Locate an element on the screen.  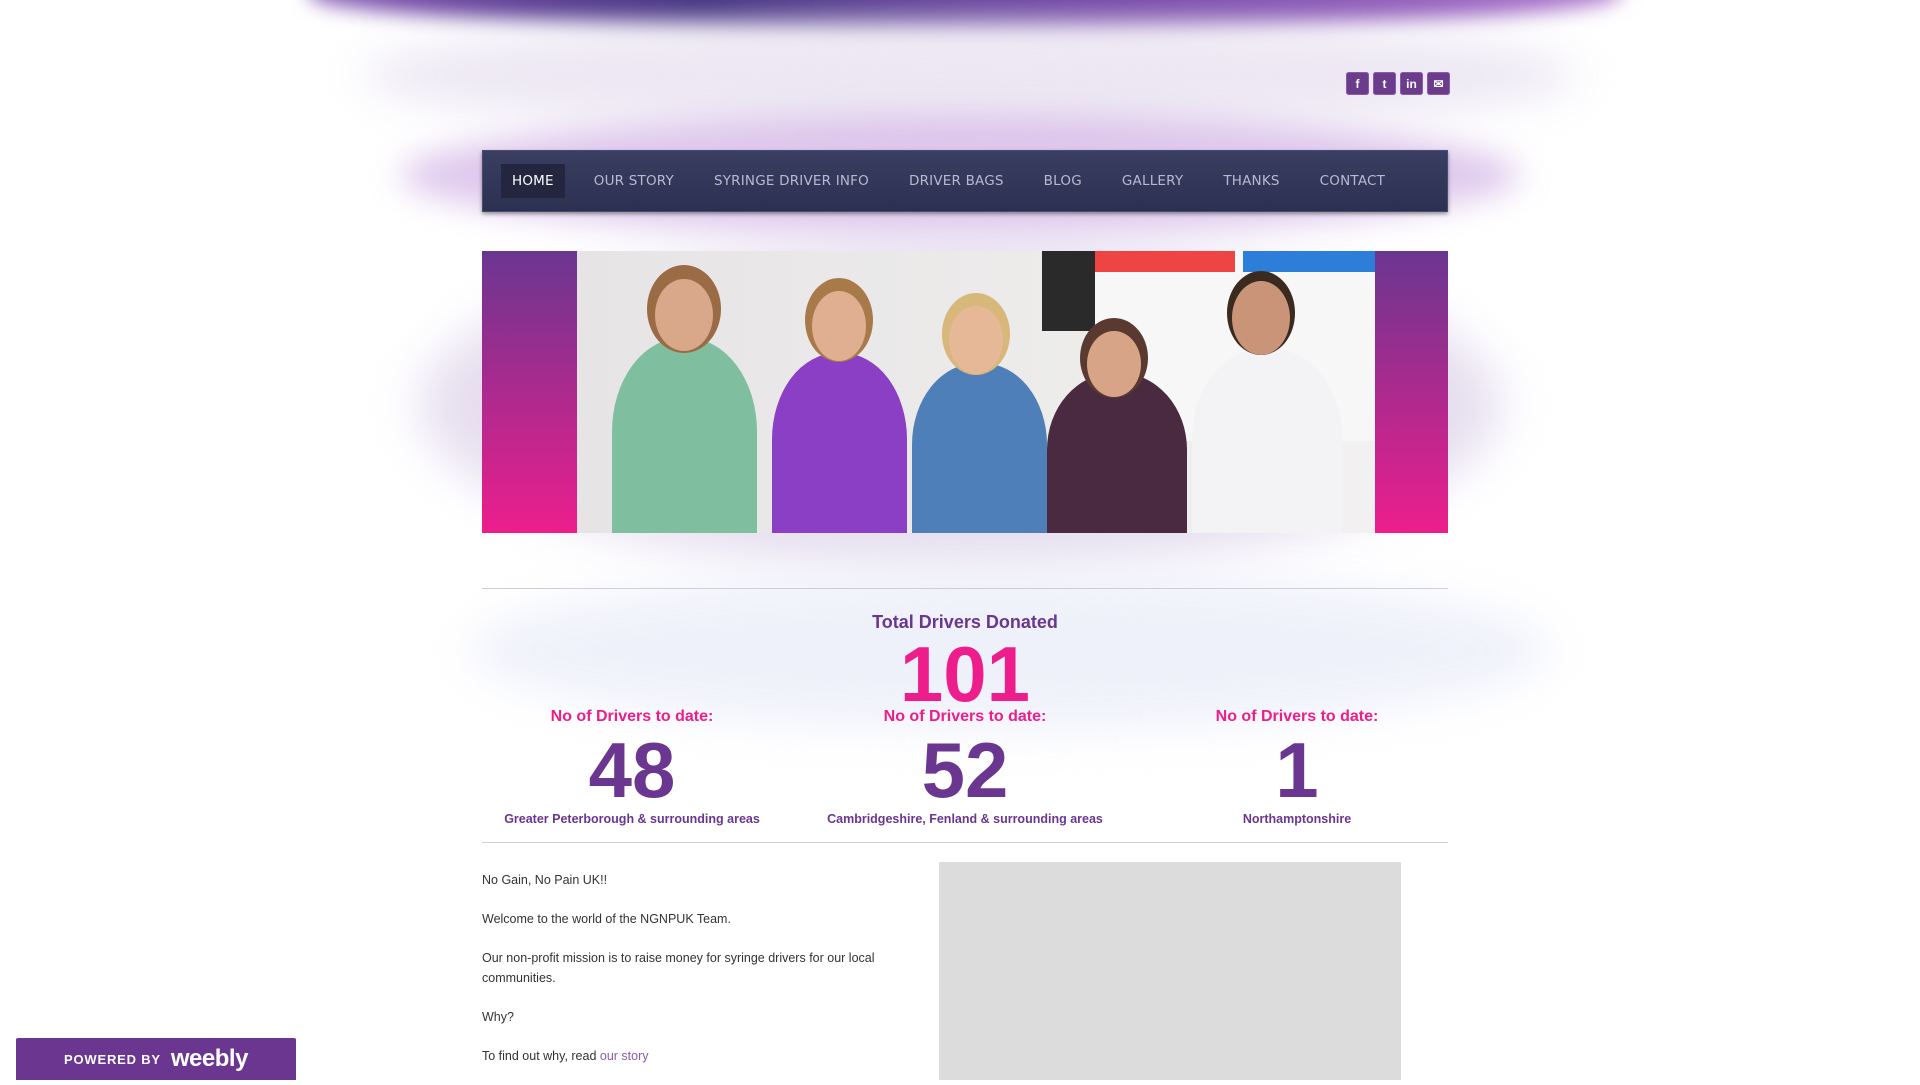
stat-area: Northamptonshire is located at coordinates (1297, 819).